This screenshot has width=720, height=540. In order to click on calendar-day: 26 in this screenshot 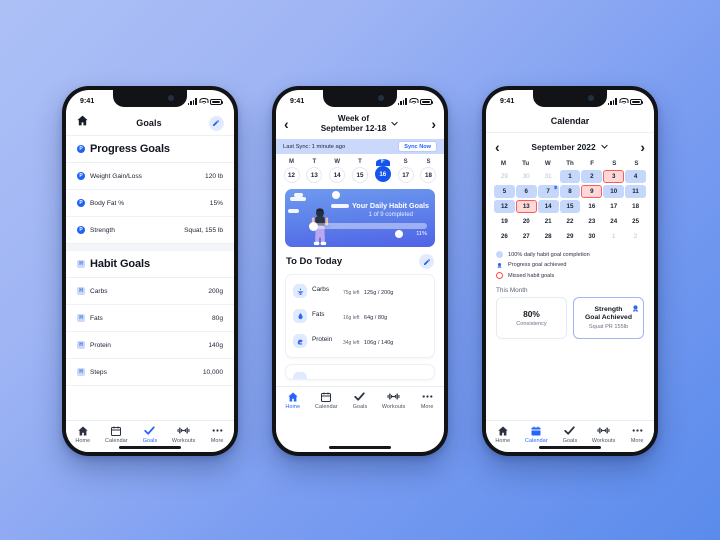, I will do `click(504, 236)`.